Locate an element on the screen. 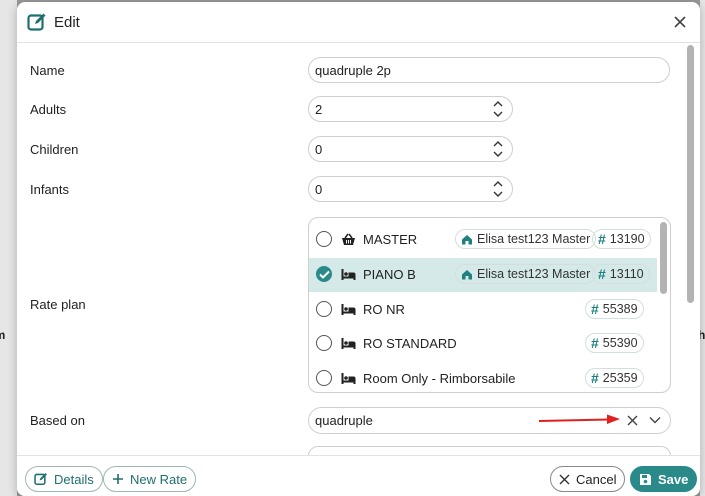  rate-plan-item: Room Only - Rimborsabile # 25359 is located at coordinates (483, 377).